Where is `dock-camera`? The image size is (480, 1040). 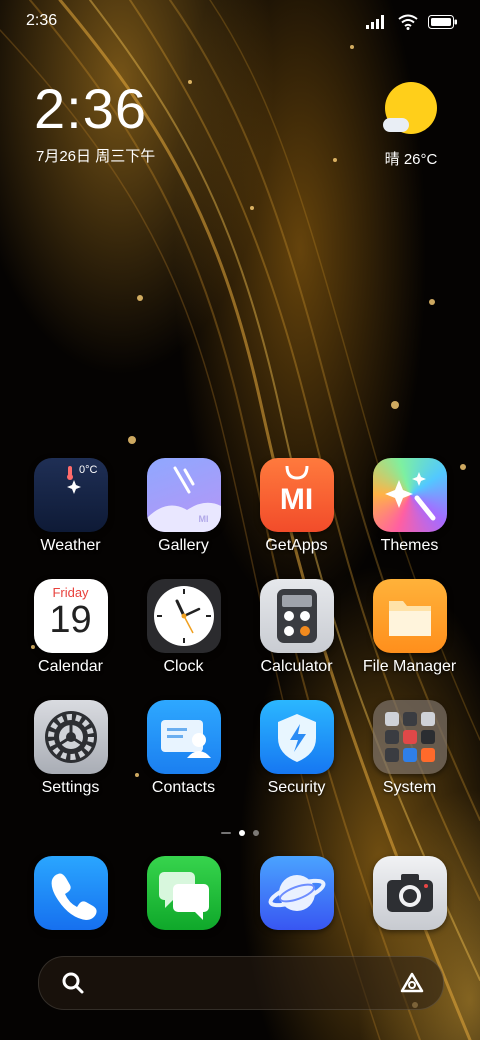 dock-camera is located at coordinates (409, 893).